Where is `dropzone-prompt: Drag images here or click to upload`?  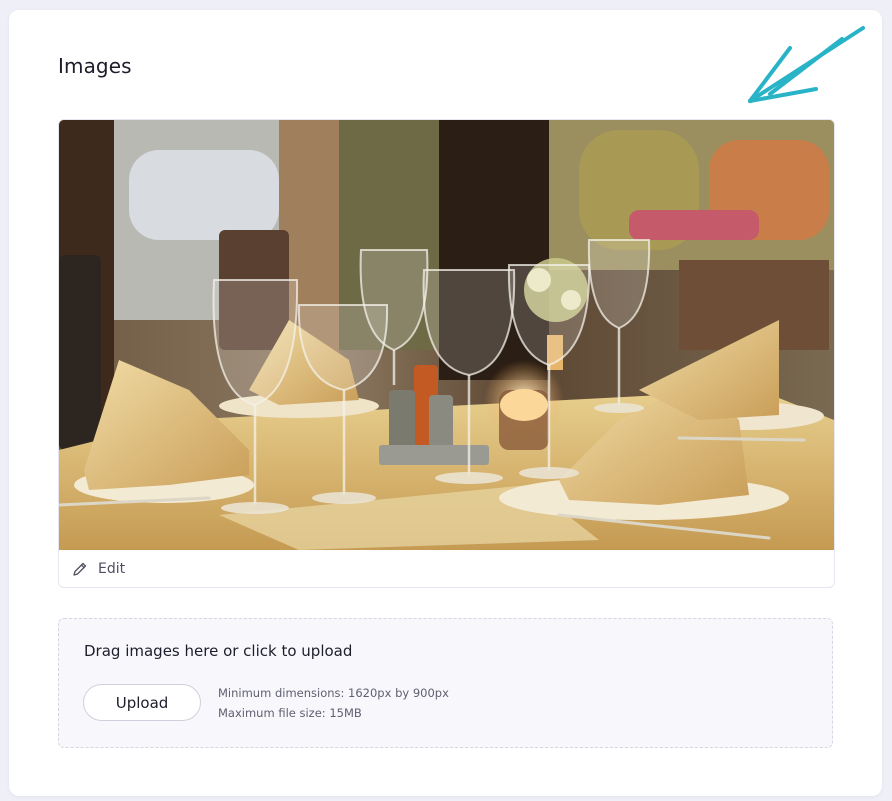 dropzone-prompt: Drag images here or click to upload is located at coordinates (218, 651).